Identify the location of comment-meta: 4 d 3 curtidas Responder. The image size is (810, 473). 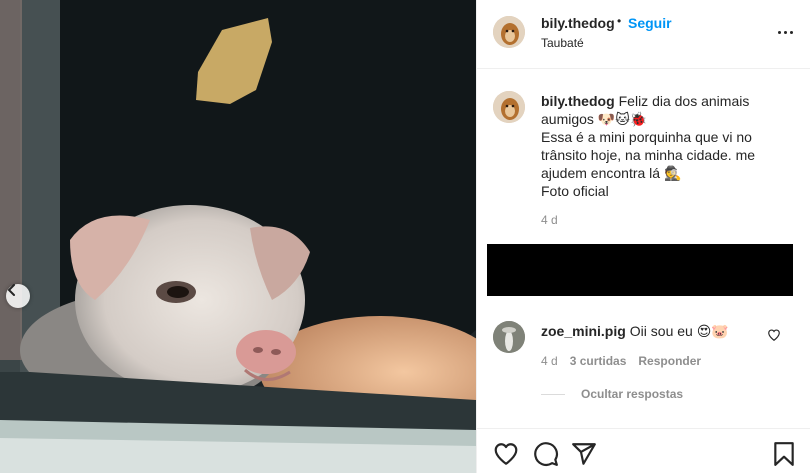
(621, 361).